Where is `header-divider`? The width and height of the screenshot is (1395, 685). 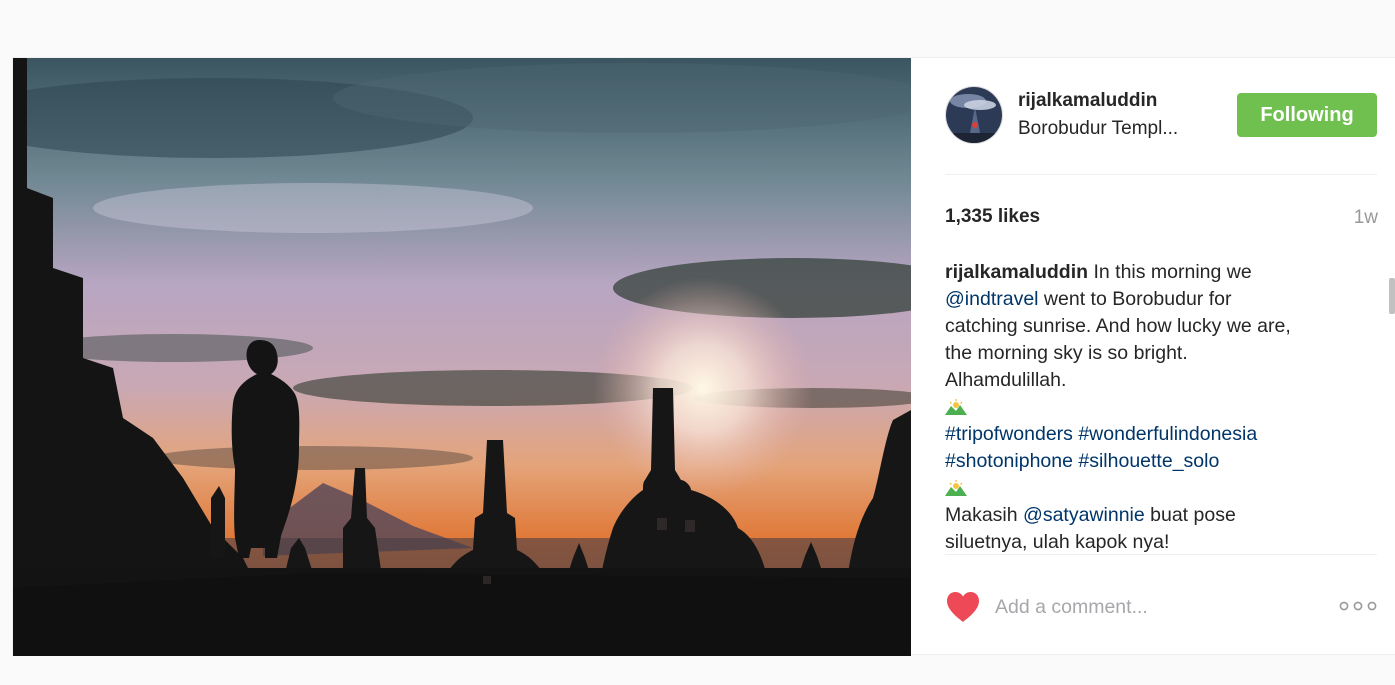 header-divider is located at coordinates (1161, 174).